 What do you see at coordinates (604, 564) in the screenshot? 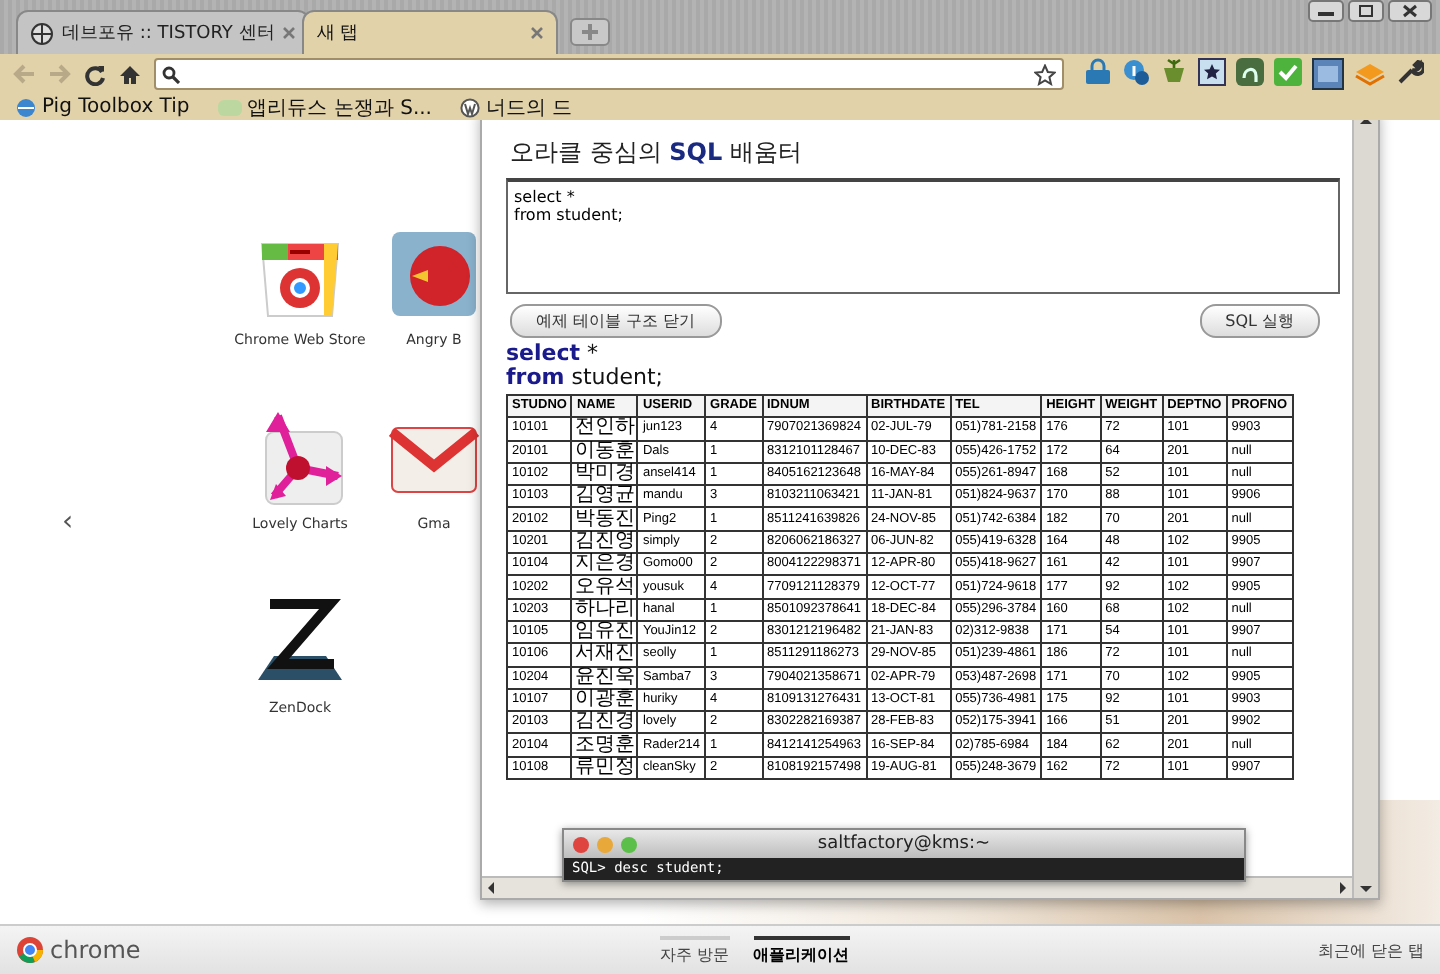
I see `table-cell: 지은경` at bounding box center [604, 564].